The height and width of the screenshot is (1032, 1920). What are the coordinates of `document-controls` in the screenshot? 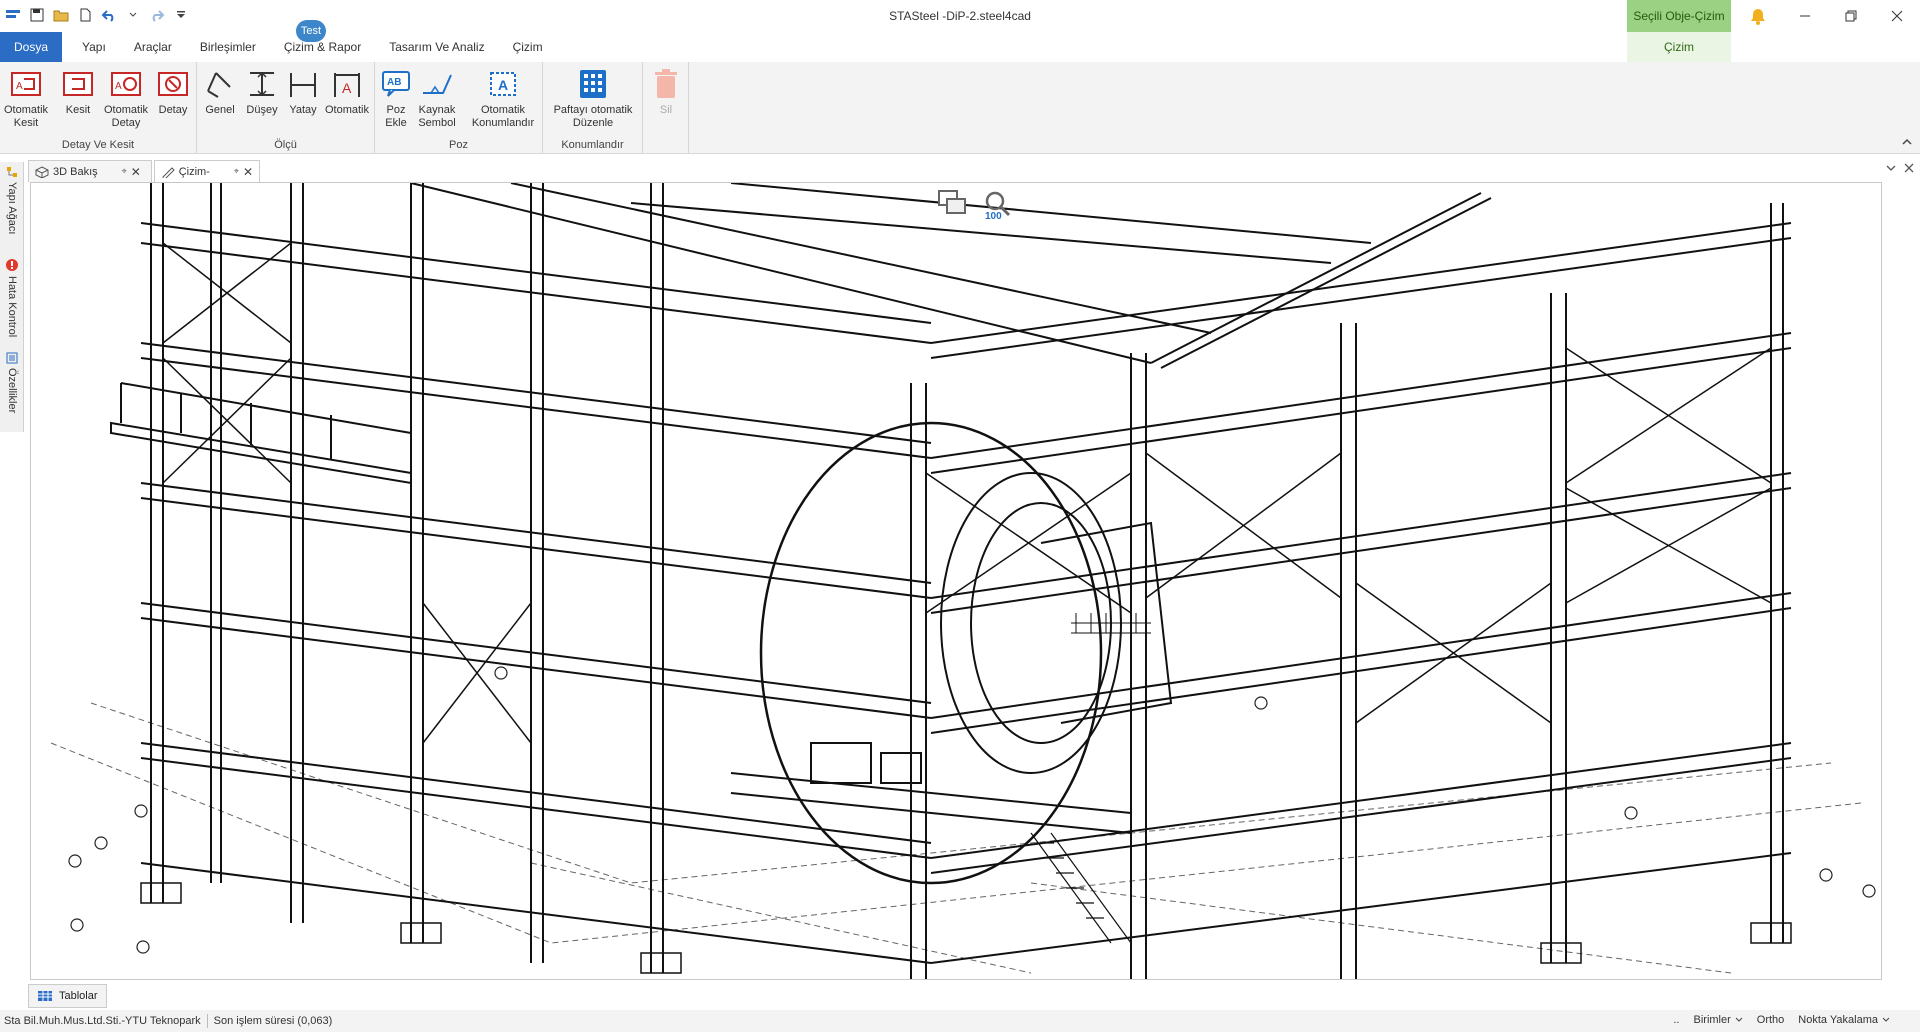 It's located at (1900, 169).